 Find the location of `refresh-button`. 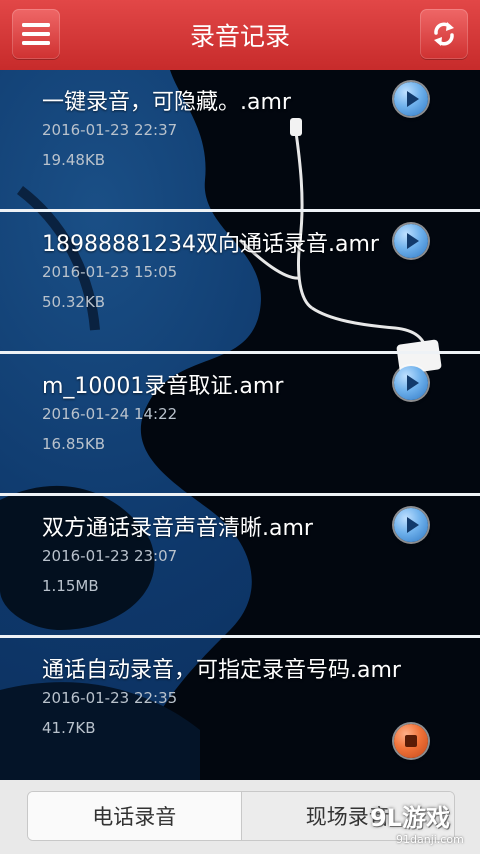

refresh-button is located at coordinates (444, 34).